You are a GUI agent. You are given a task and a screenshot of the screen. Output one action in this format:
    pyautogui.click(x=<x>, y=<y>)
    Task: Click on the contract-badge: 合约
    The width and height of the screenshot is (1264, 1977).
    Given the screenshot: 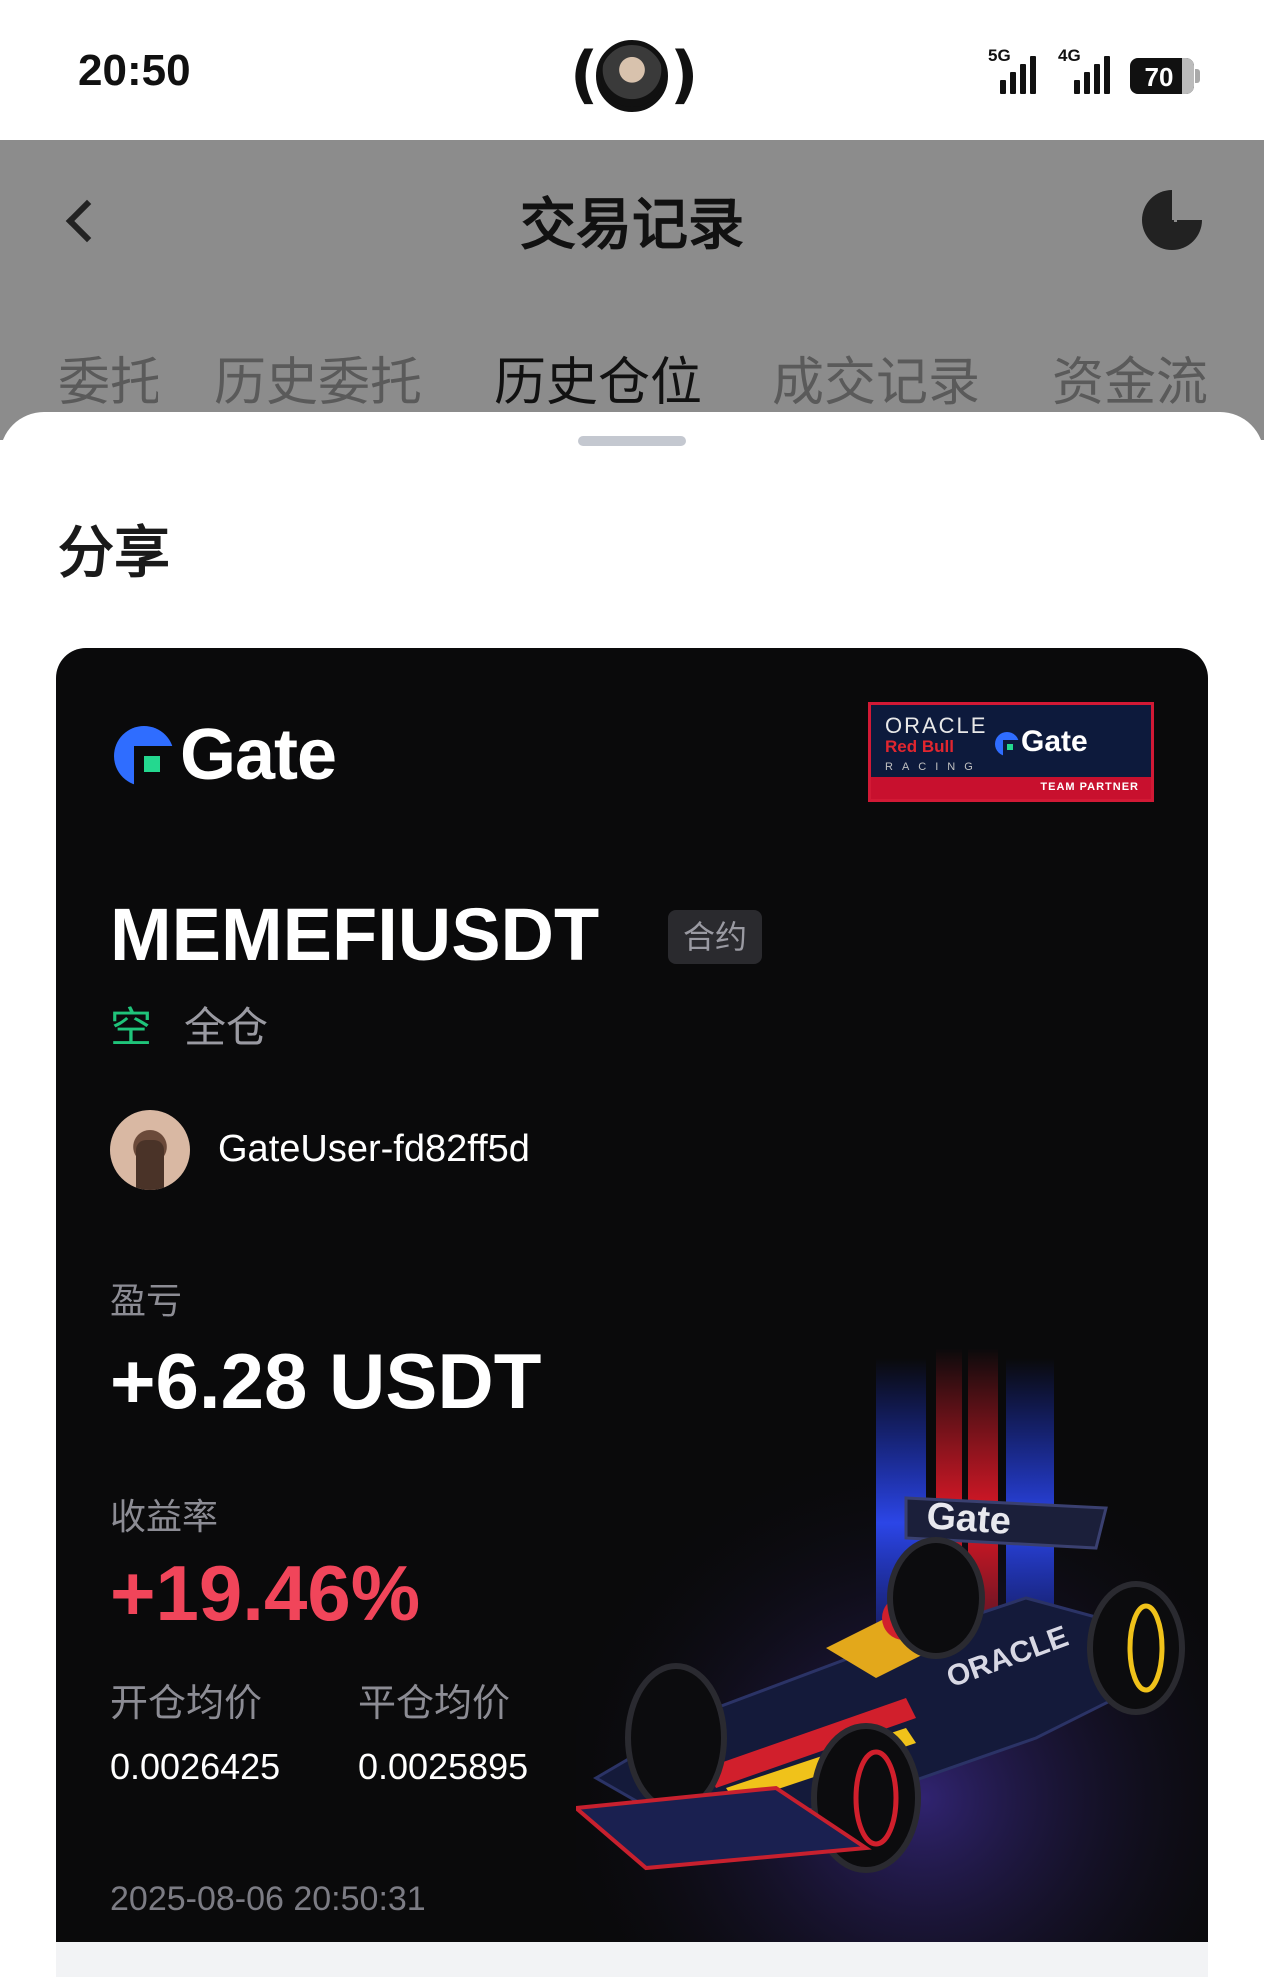 What is the action you would take?
    pyautogui.click(x=715, y=937)
    